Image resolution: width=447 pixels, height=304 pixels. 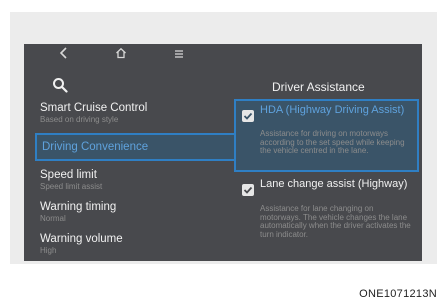 What do you see at coordinates (68, 175) in the screenshot?
I see `menu-item-title: Speed limit` at bounding box center [68, 175].